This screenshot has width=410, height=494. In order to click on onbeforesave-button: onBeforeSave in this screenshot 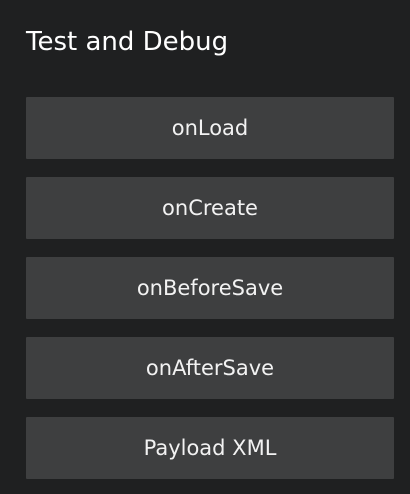, I will do `click(210, 288)`.